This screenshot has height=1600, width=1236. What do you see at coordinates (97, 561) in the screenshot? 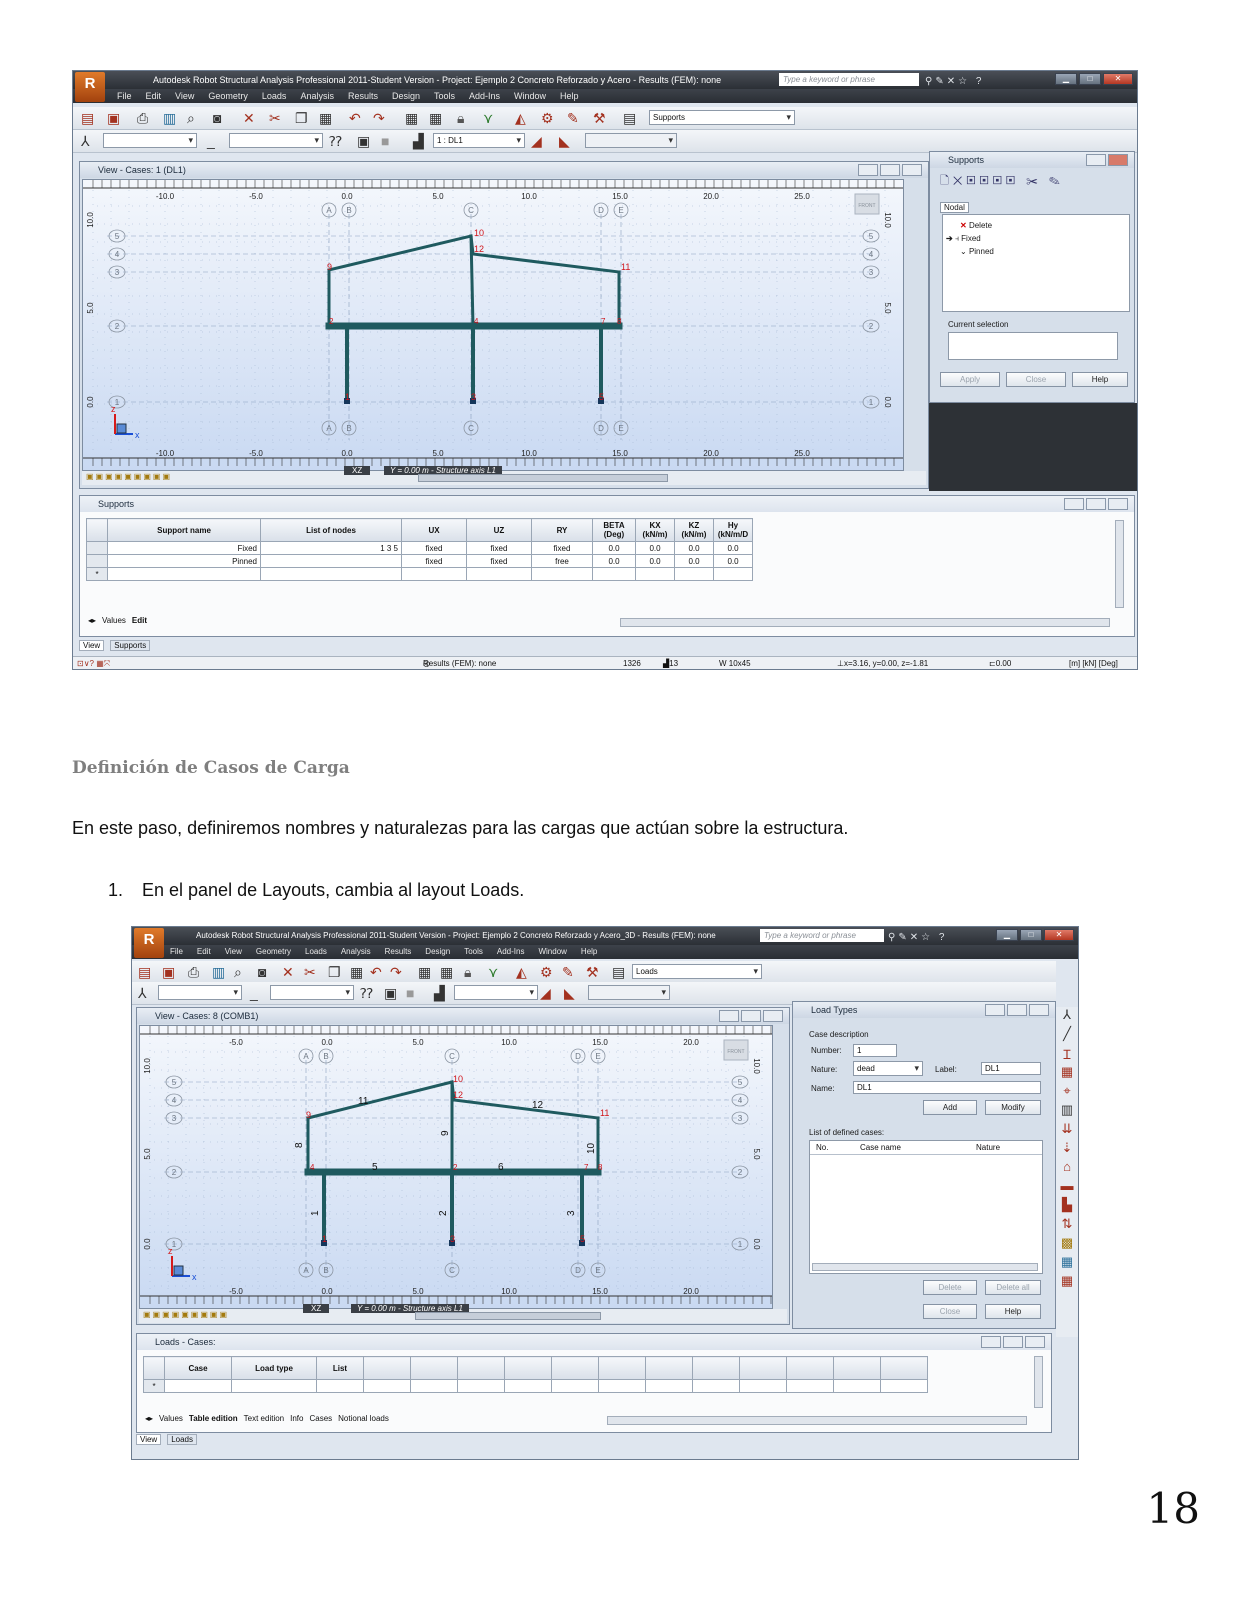
I see `row-selector` at bounding box center [97, 561].